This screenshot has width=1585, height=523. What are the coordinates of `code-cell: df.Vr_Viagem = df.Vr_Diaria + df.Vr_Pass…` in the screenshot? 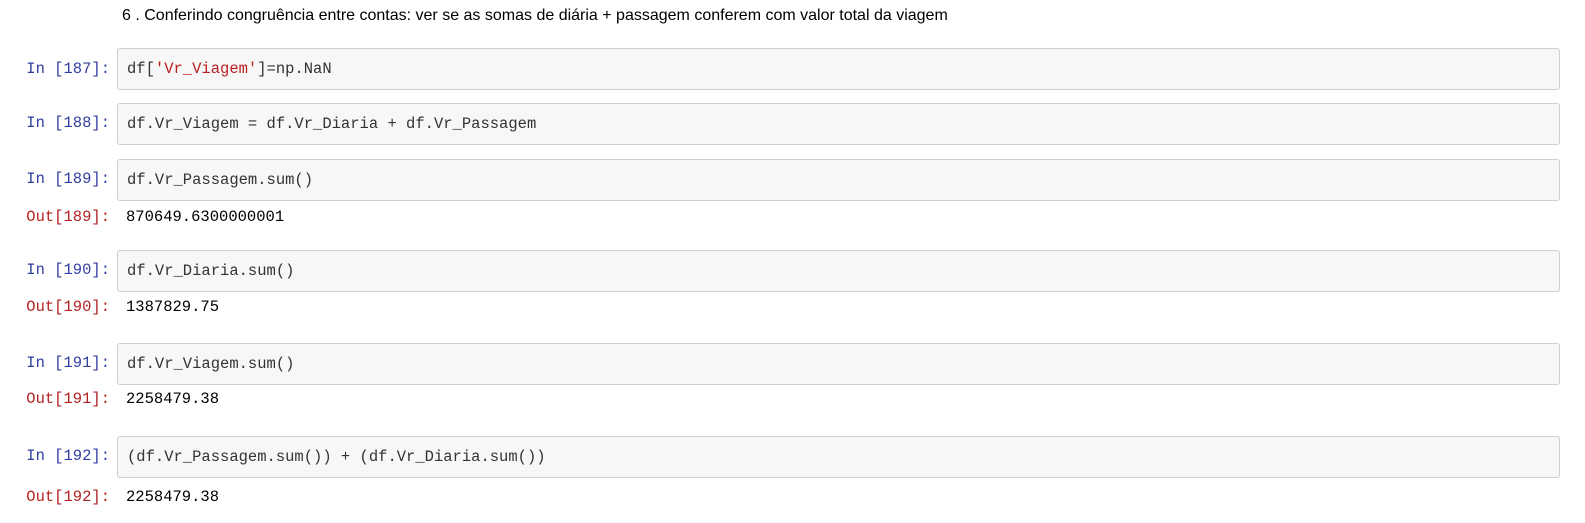 It's located at (838, 124).